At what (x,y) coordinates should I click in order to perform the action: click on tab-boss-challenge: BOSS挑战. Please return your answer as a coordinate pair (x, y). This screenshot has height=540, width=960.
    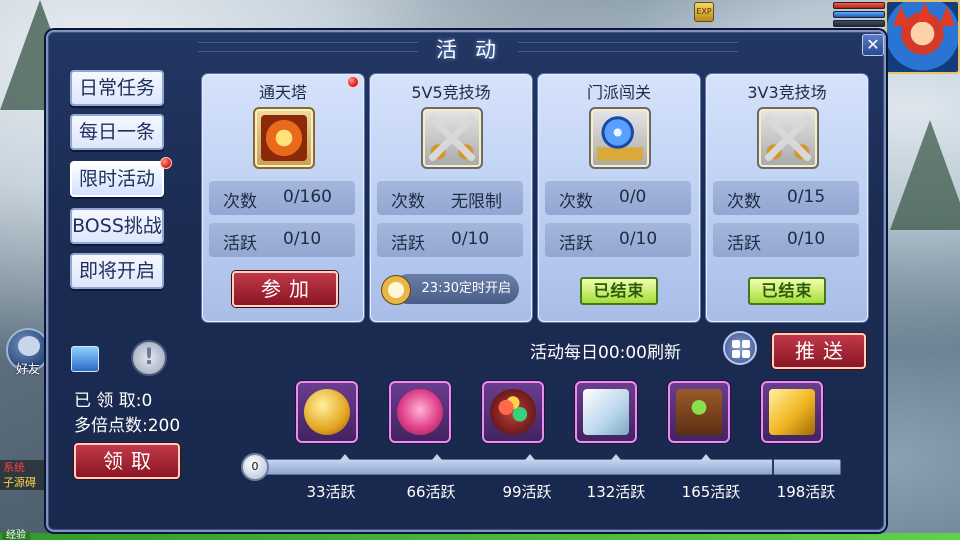
    Looking at the image, I should click on (117, 226).